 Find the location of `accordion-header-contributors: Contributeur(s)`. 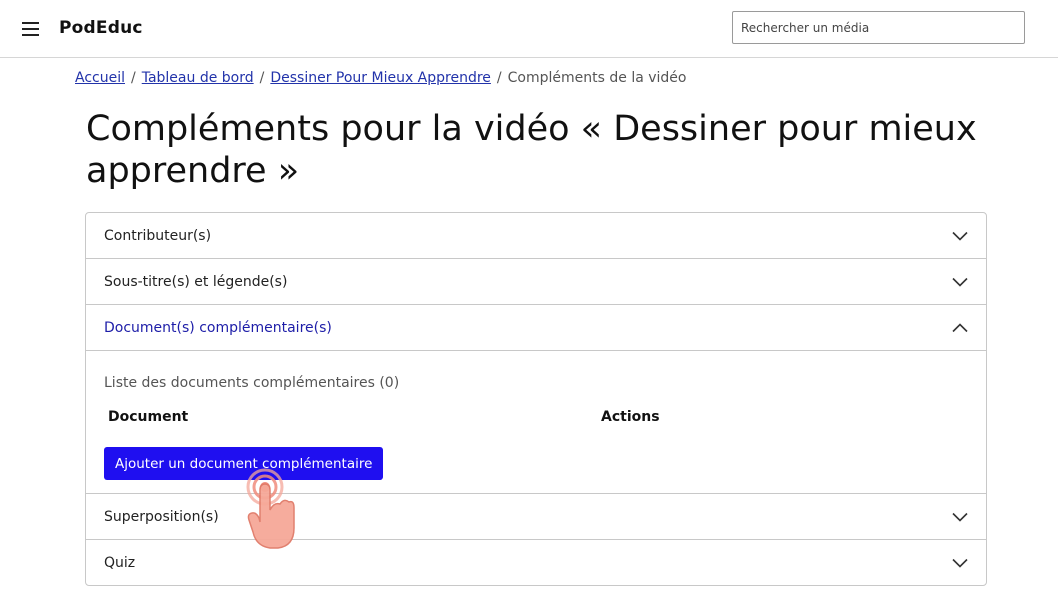

accordion-header-contributors: Contributeur(s) is located at coordinates (536, 235).